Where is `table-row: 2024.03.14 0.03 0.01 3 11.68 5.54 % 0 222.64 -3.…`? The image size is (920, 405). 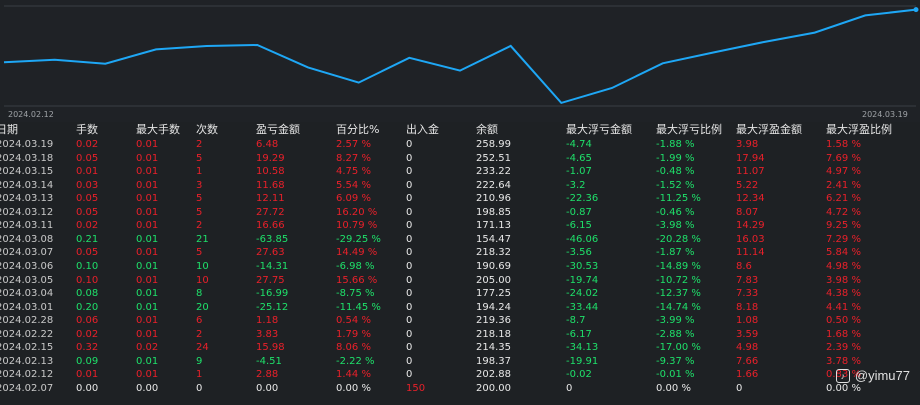 table-row: 2024.03.14 0.03 0.01 3 11.68 5.54 % 0 222.64 -3.… is located at coordinates (460, 186).